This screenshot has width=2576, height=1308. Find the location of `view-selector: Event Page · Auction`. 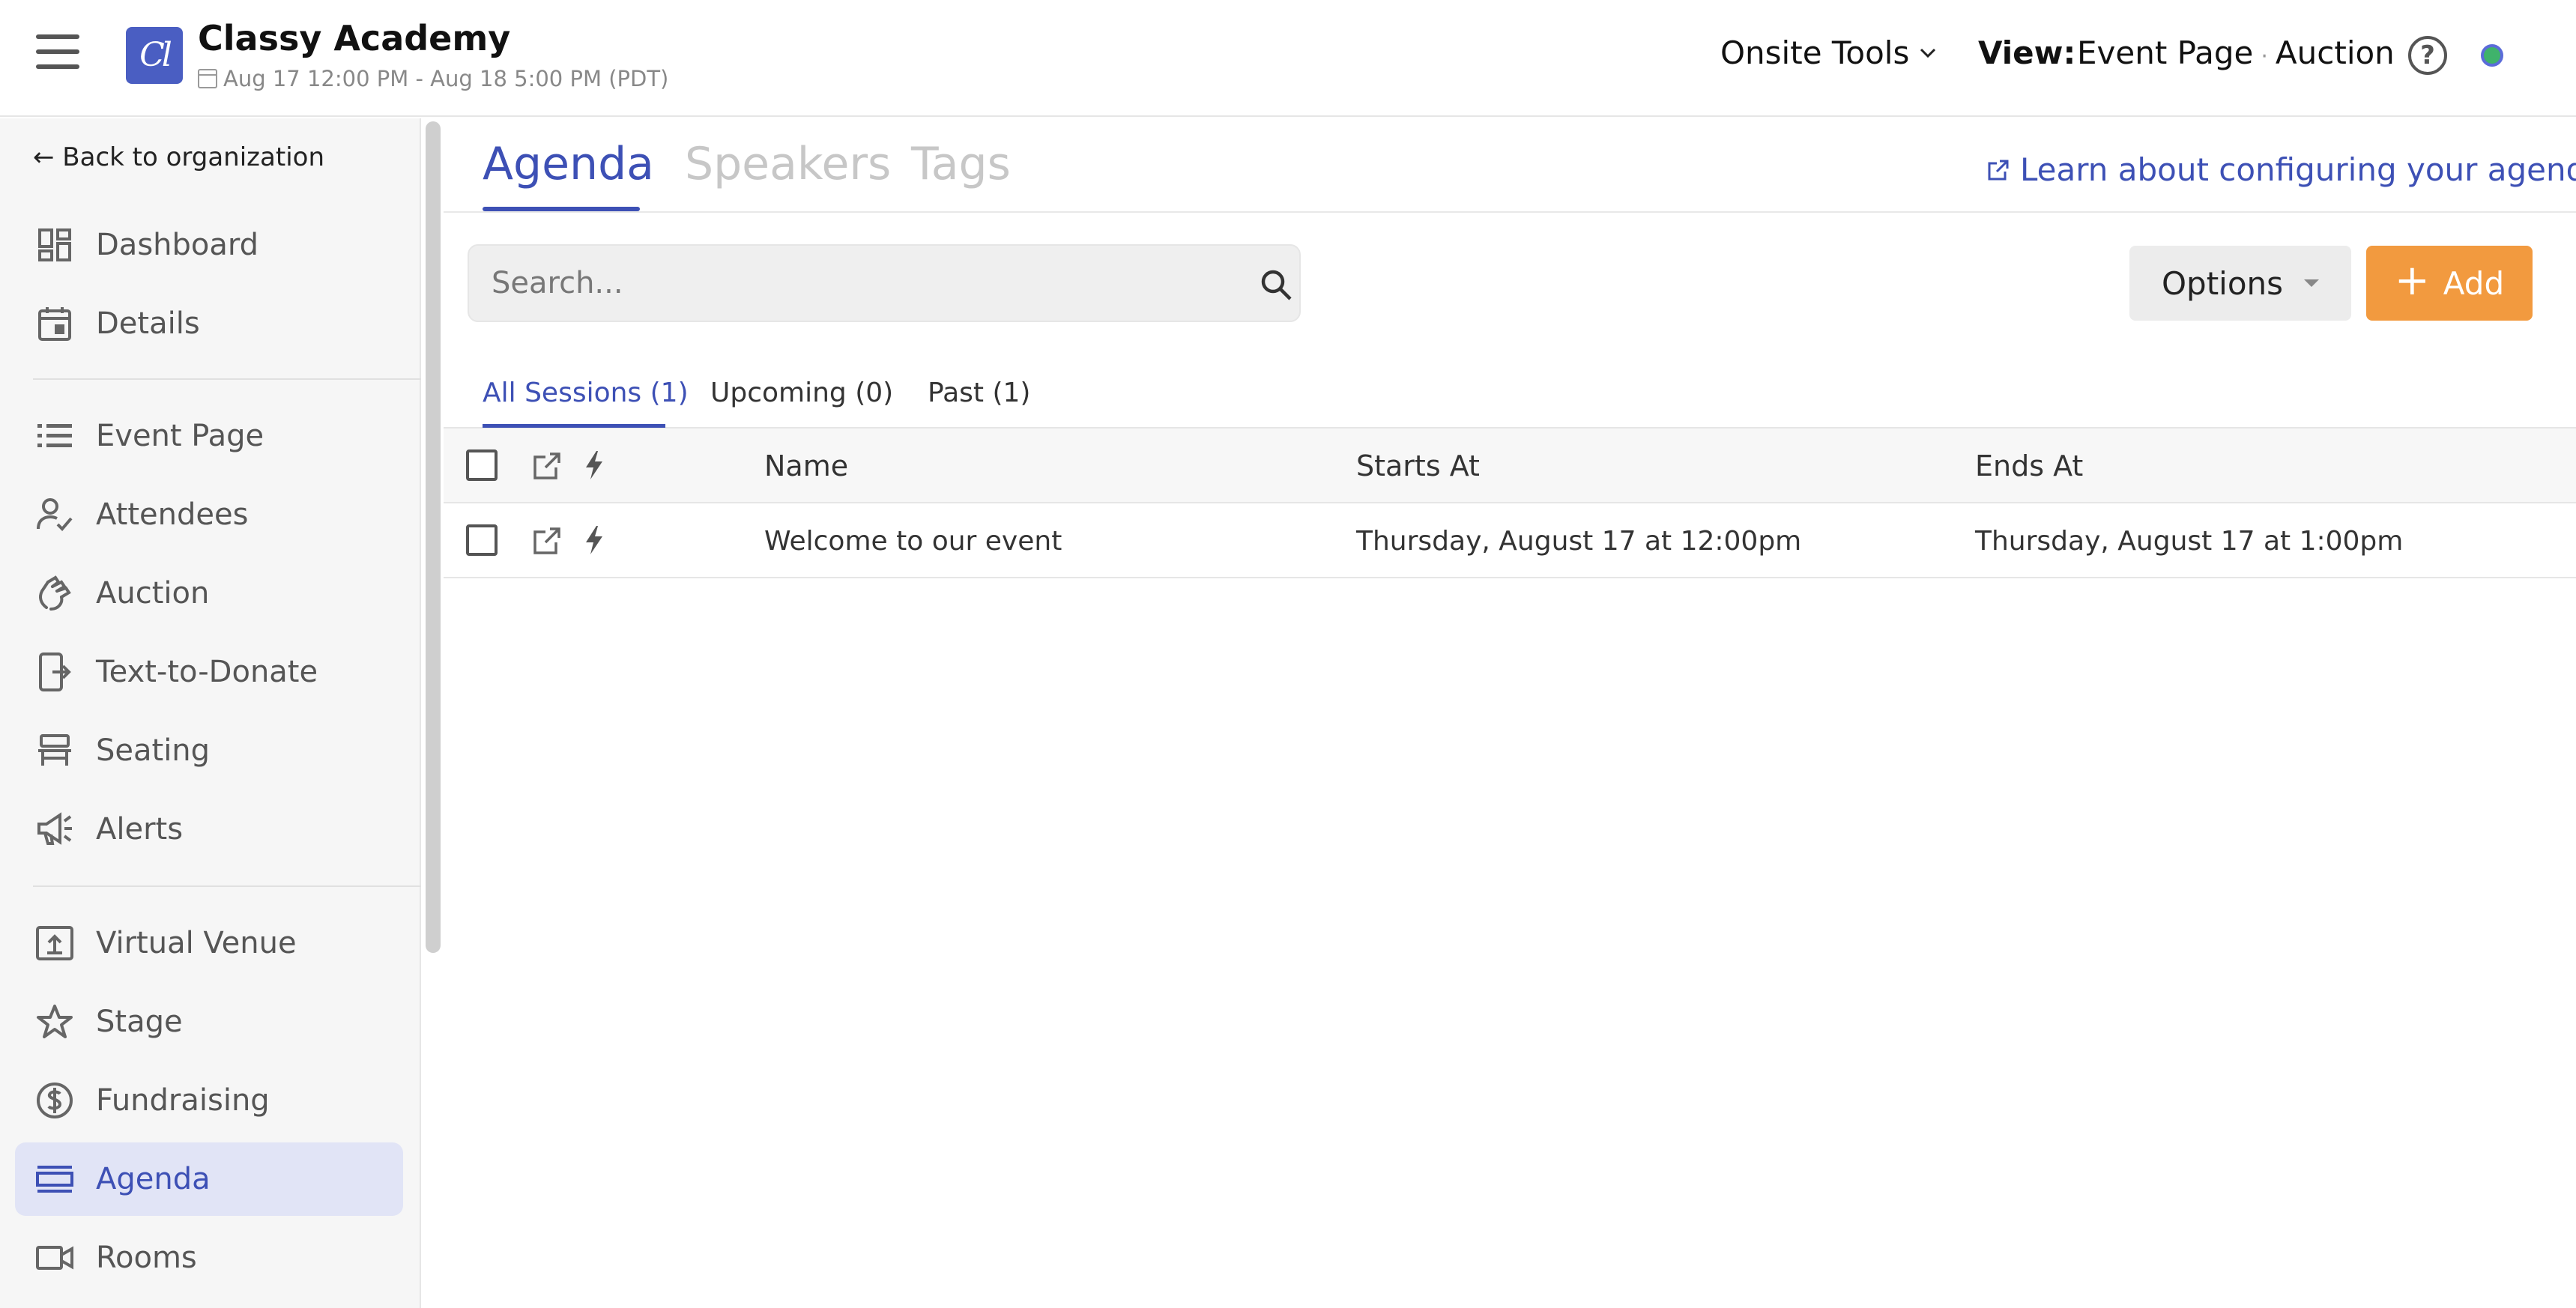

view-selector: Event Page · Auction is located at coordinates (2236, 53).